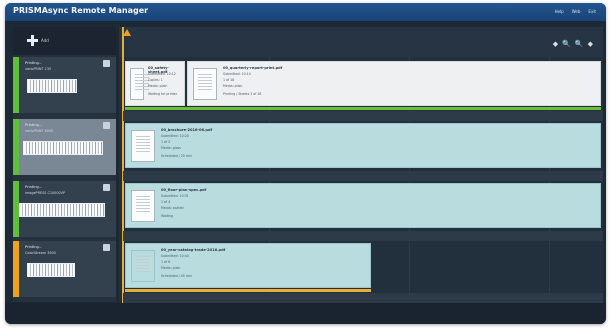 Image resolution: width=611 pixels, height=329 pixels. I want to click on printer-name: imagePRESS C10000VP, so click(45, 193).